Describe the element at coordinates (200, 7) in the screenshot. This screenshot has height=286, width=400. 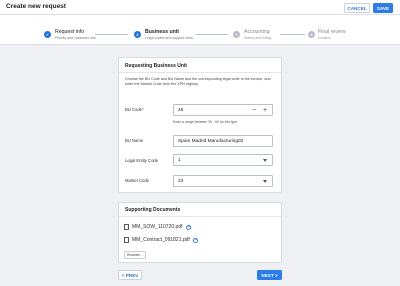
I see `top-bar: Create new request CANCEL SAVE` at that location.